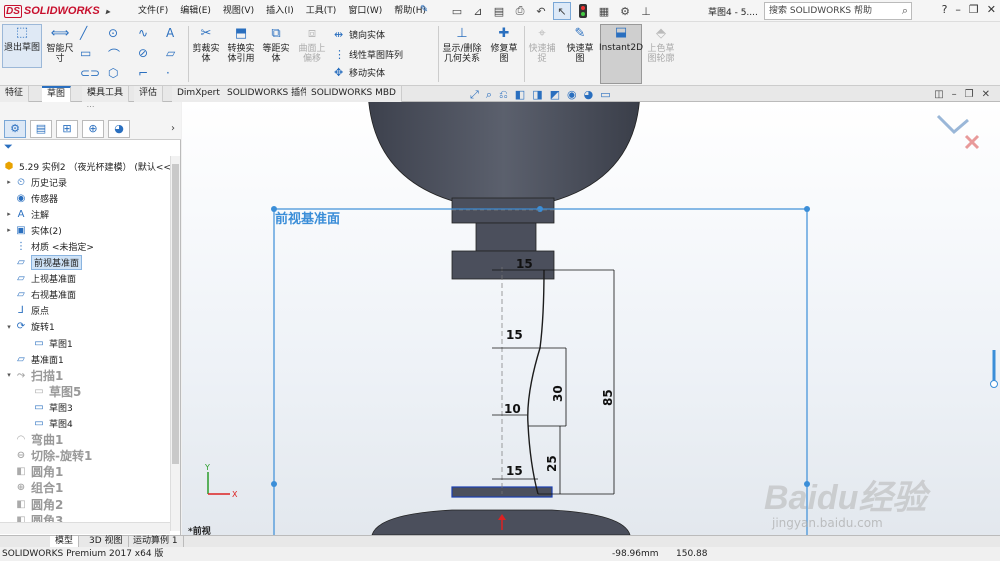  What do you see at coordinates (524, 264) in the screenshot?
I see `dim-top-radius: 15` at bounding box center [524, 264].